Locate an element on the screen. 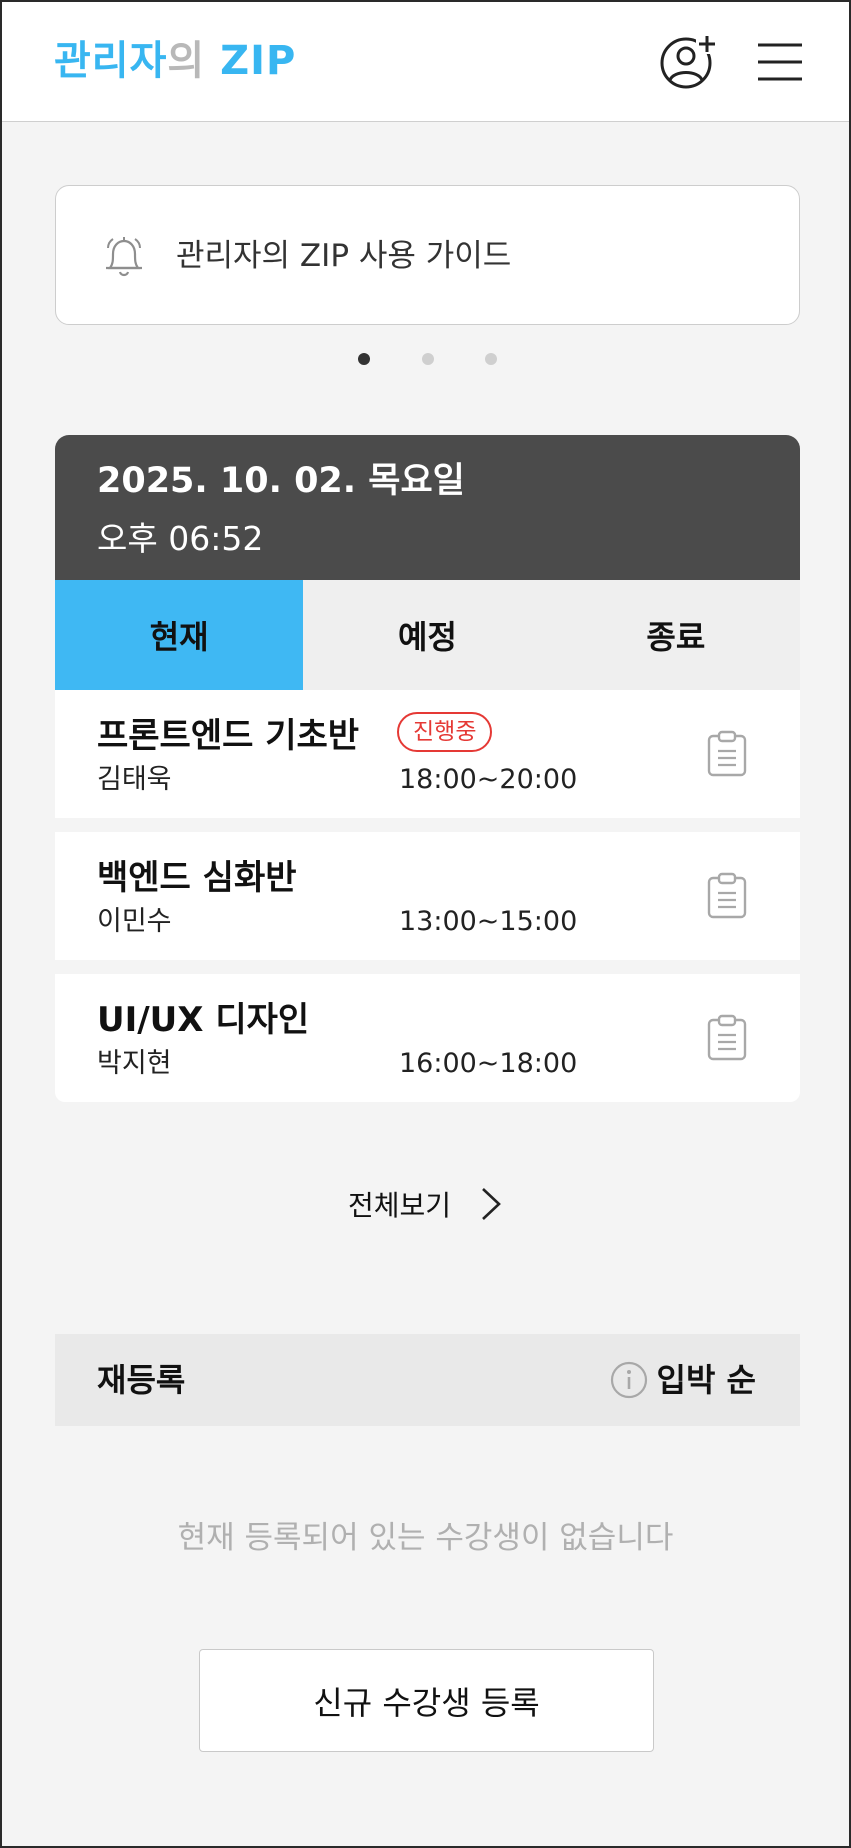 Image resolution: width=851 pixels, height=1848 pixels. tab-current: 현재 is located at coordinates (179, 635).